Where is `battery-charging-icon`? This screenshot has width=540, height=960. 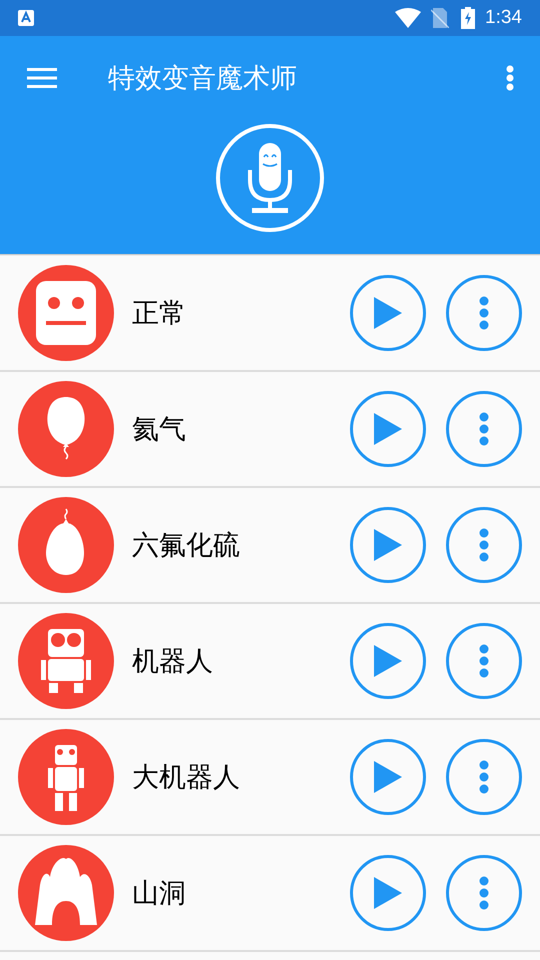
battery-charging-icon is located at coordinates (468, 18).